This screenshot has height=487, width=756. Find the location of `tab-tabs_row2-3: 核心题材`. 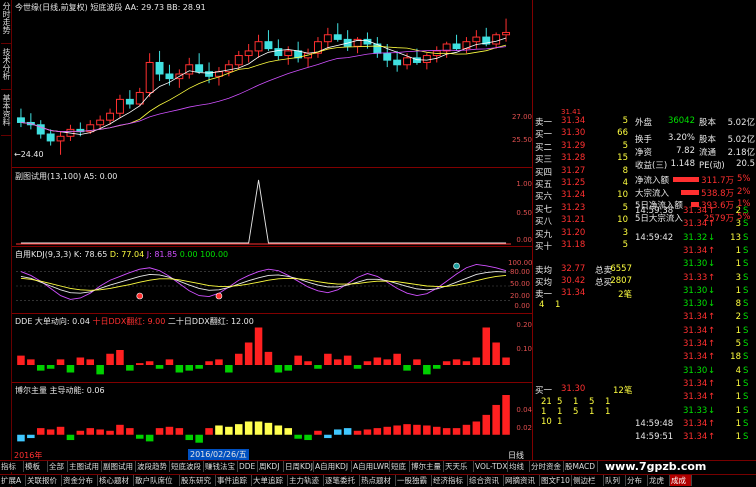

tab-tabs_row2-3: 核心题材 is located at coordinates (116, 480).